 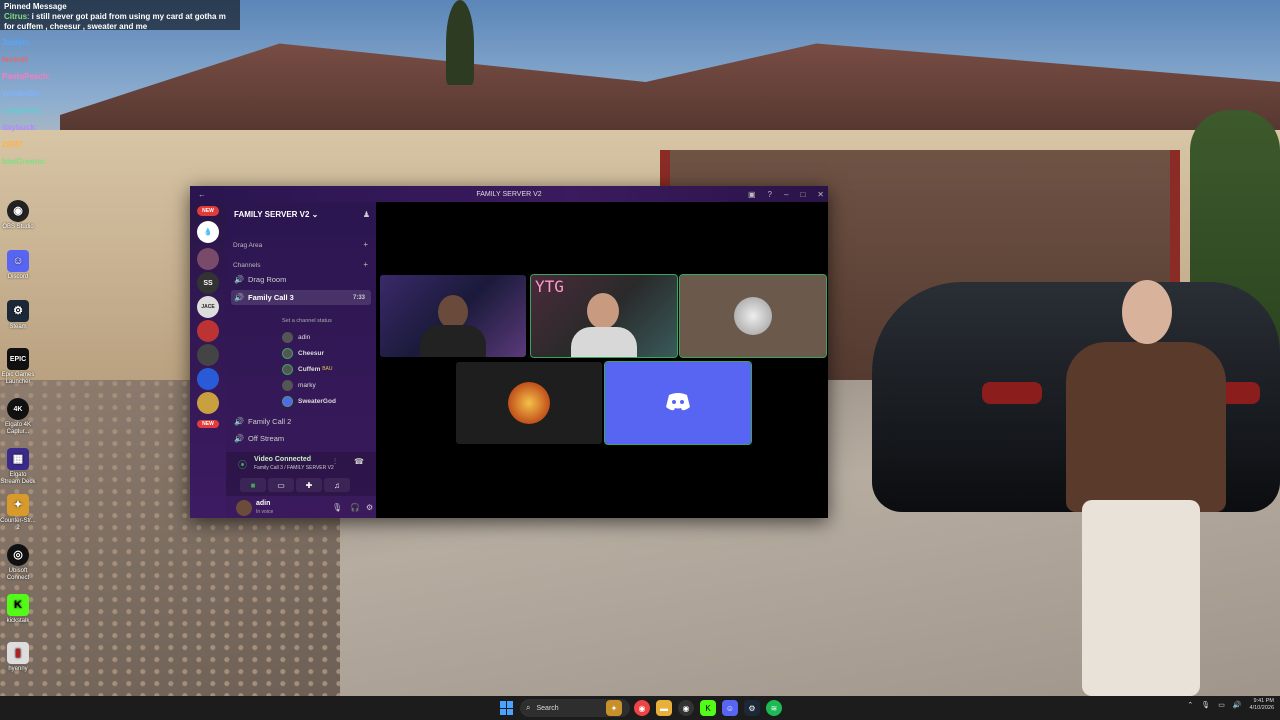 I want to click on shortcut-label: OBS Studio, so click(x=18, y=227).